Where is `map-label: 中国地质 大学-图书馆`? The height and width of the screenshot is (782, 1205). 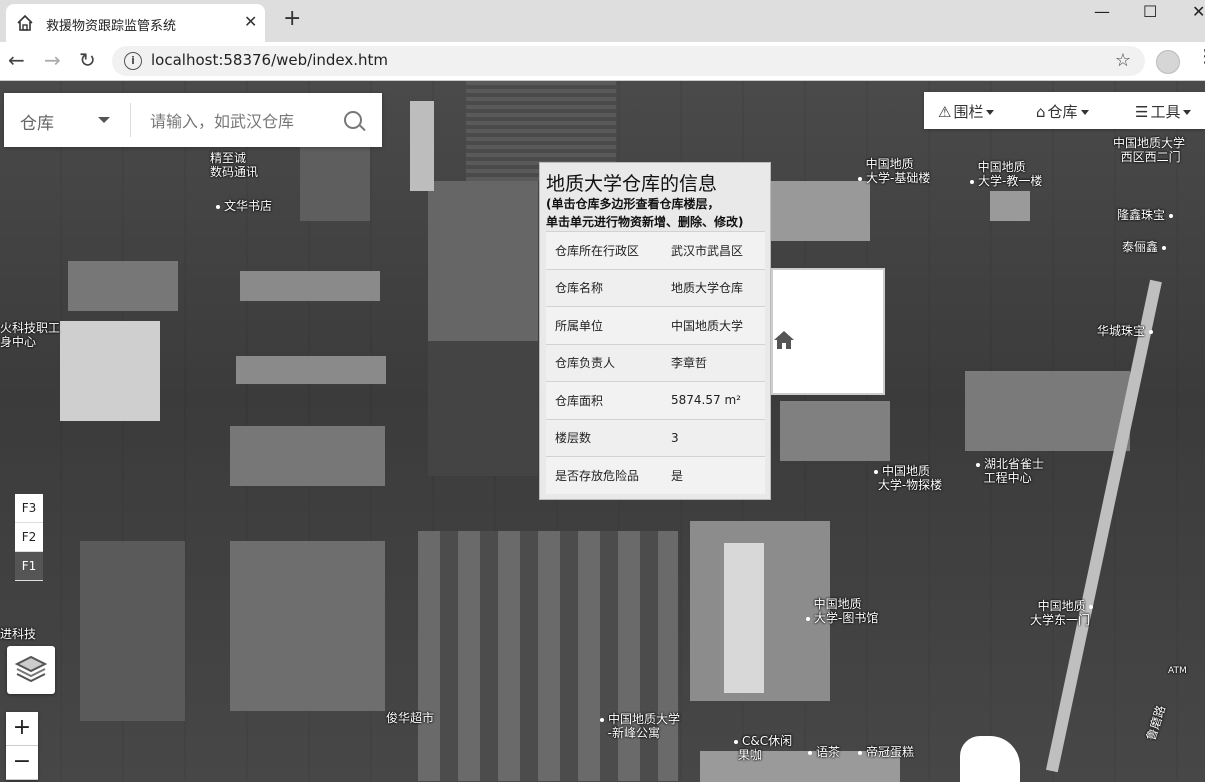
map-label: 中国地质 大学-图书馆 is located at coordinates (842, 611).